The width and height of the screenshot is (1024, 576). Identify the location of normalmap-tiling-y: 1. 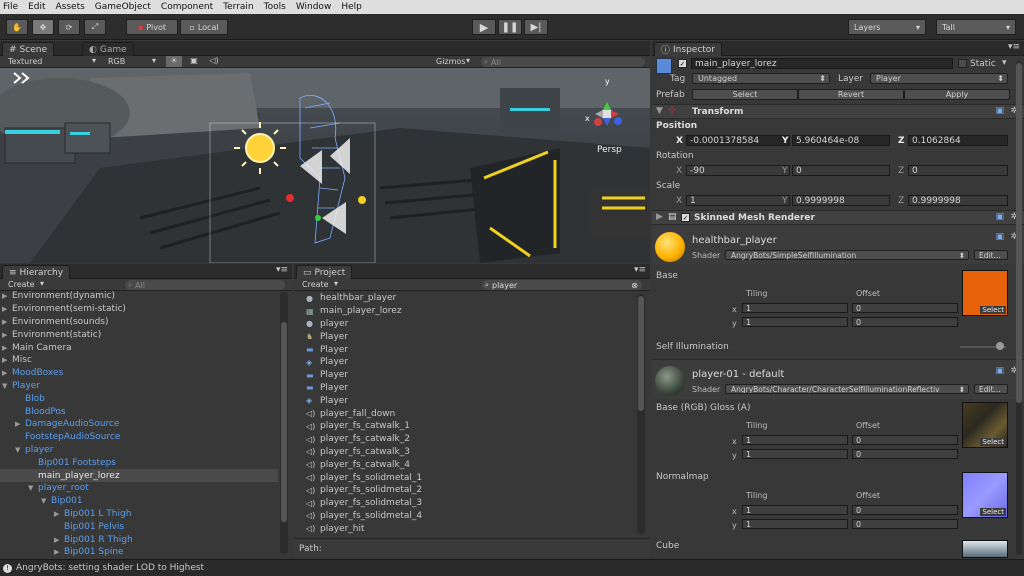
(795, 524).